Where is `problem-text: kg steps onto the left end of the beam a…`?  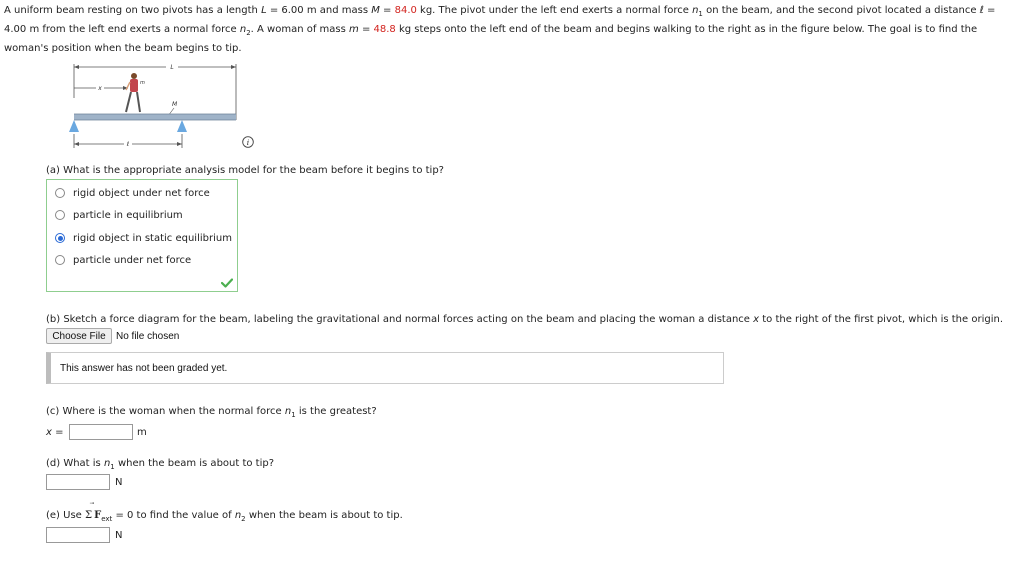 problem-text: kg steps onto the left end of the beam a… is located at coordinates (686, 29).